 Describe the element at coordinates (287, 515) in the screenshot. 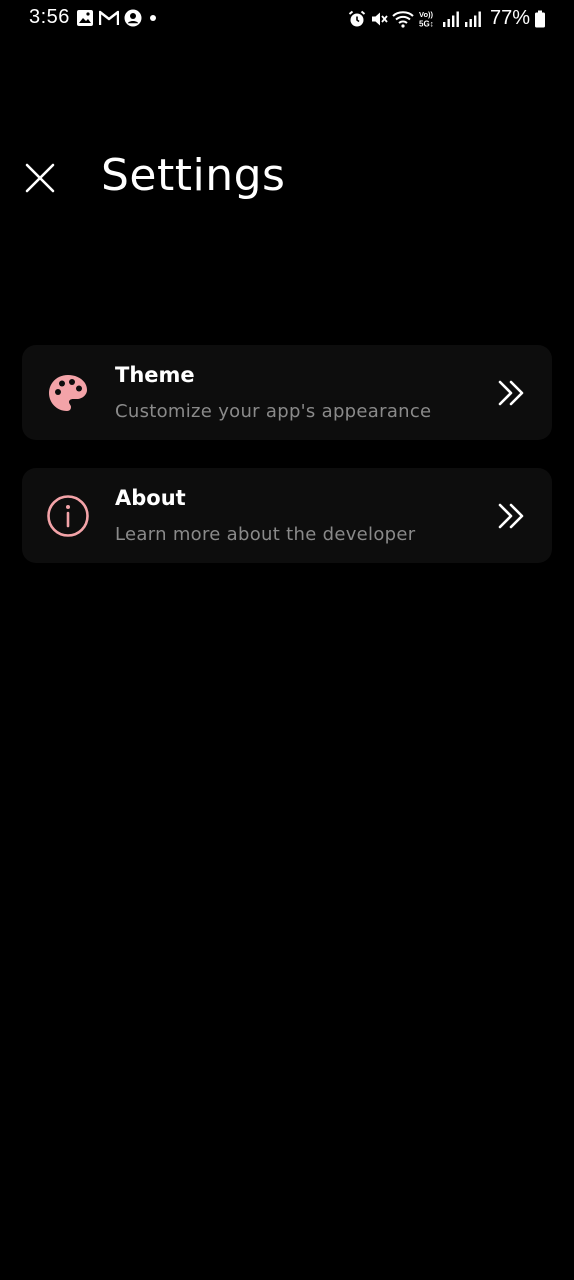

I see `settings-item-about: About Learn more about the developer` at that location.